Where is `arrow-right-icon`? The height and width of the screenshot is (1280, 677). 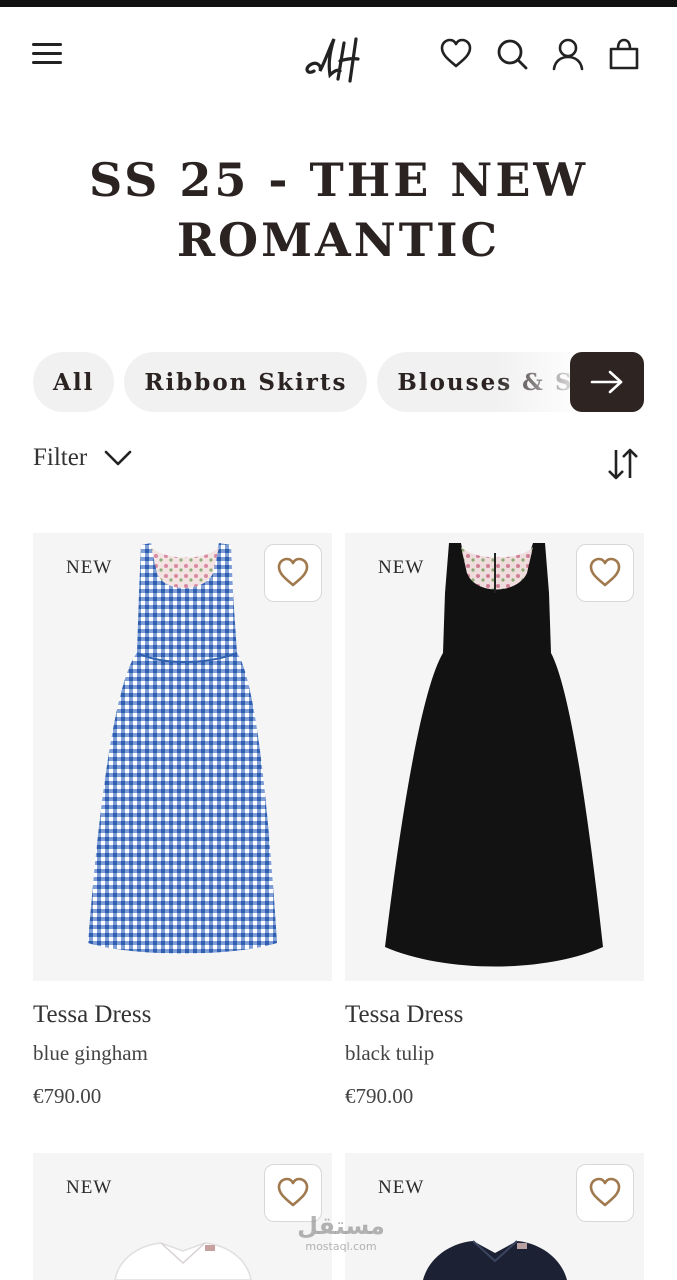 arrow-right-icon is located at coordinates (606, 382).